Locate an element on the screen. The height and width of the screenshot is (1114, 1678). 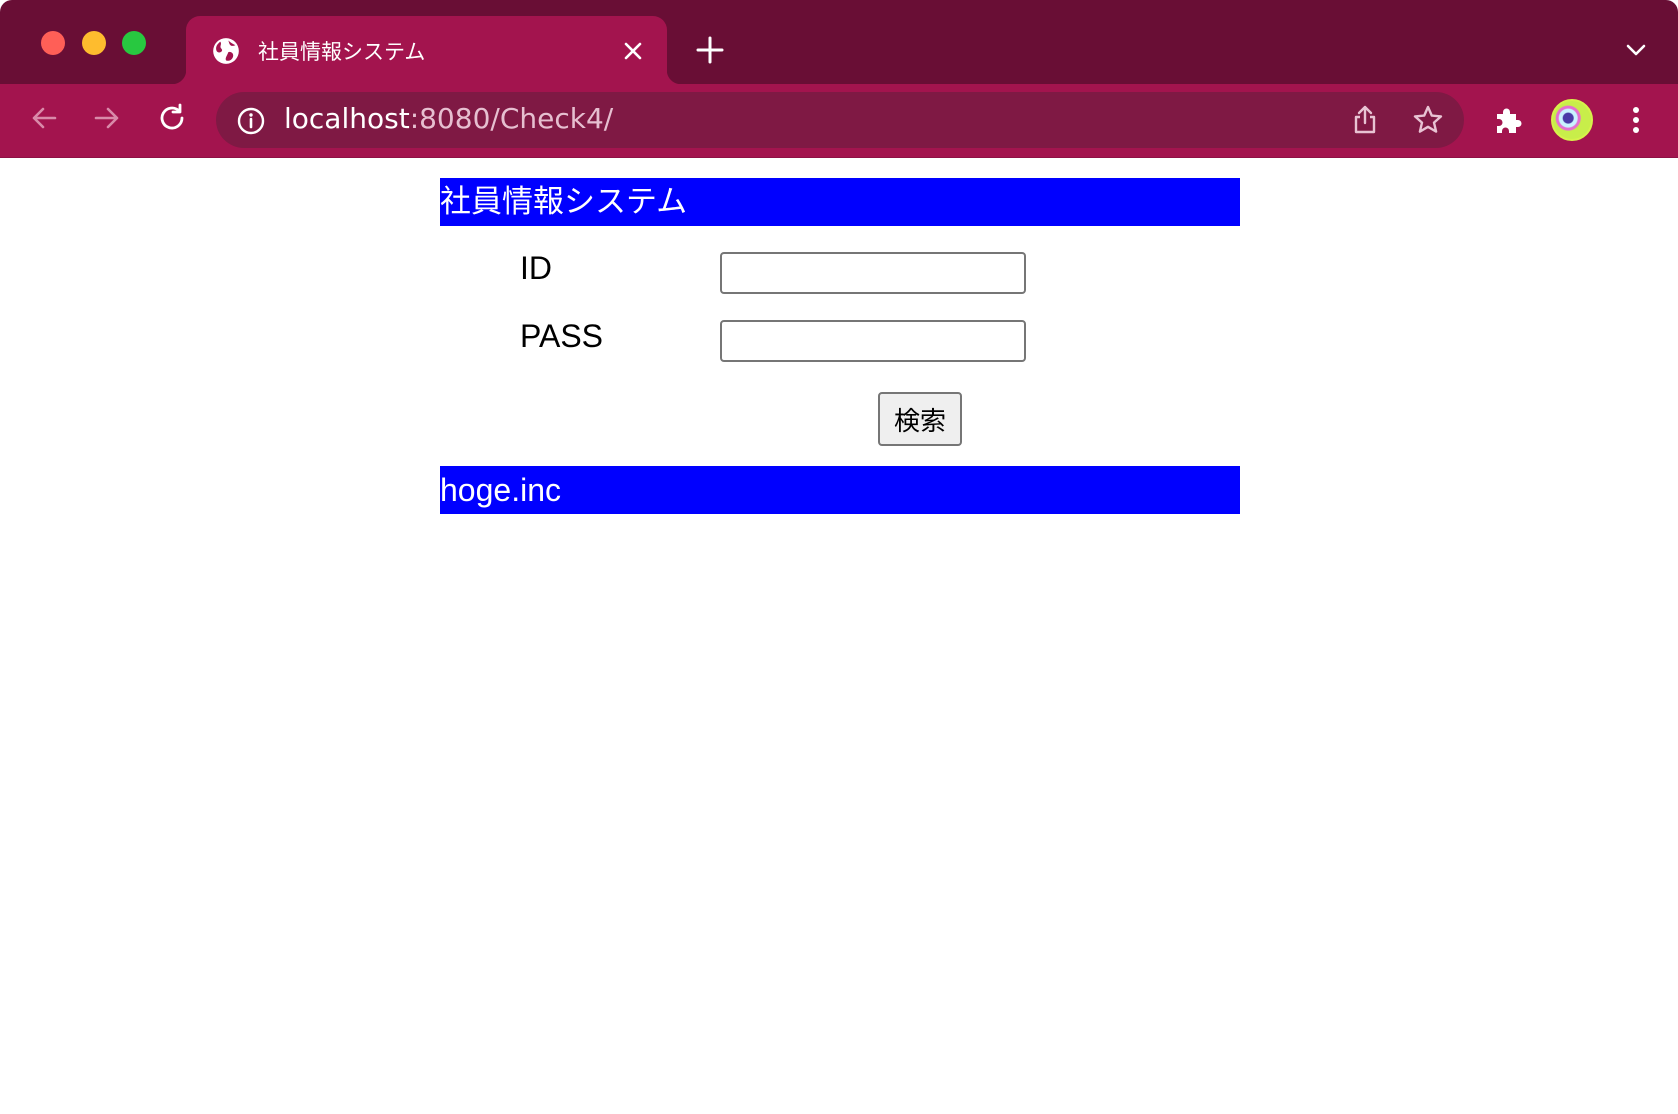
close-window-button is located at coordinates (53, 43).